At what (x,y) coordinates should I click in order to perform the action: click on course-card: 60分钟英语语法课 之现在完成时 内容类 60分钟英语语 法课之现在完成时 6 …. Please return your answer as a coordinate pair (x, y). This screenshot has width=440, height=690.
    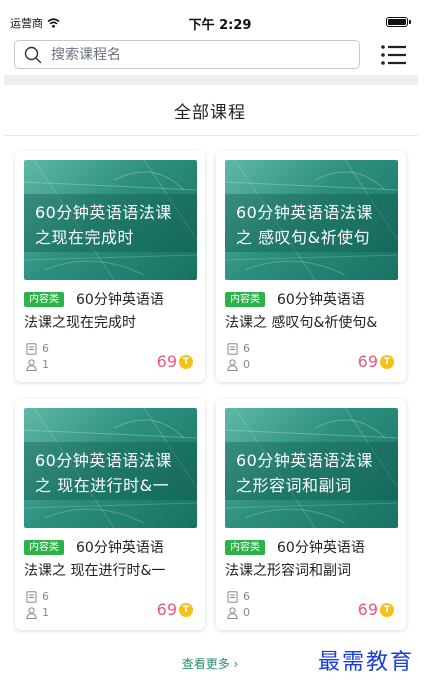
    Looking at the image, I should click on (110, 266).